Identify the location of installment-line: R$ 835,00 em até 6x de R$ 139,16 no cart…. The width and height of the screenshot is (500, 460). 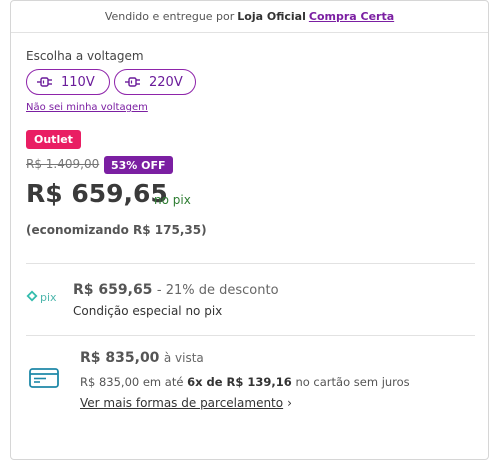
(245, 382).